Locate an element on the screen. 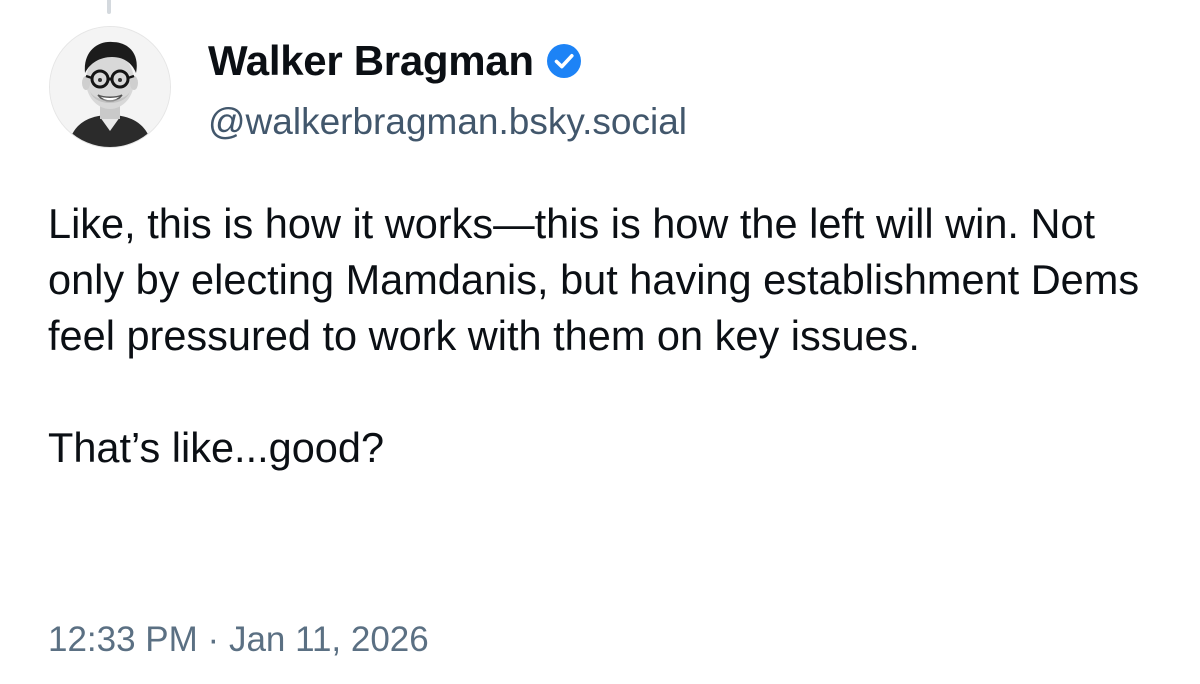 Image resolution: width=1200 pixels, height=684 pixels. post-paragraph: That’s like...good? is located at coordinates (216, 447).